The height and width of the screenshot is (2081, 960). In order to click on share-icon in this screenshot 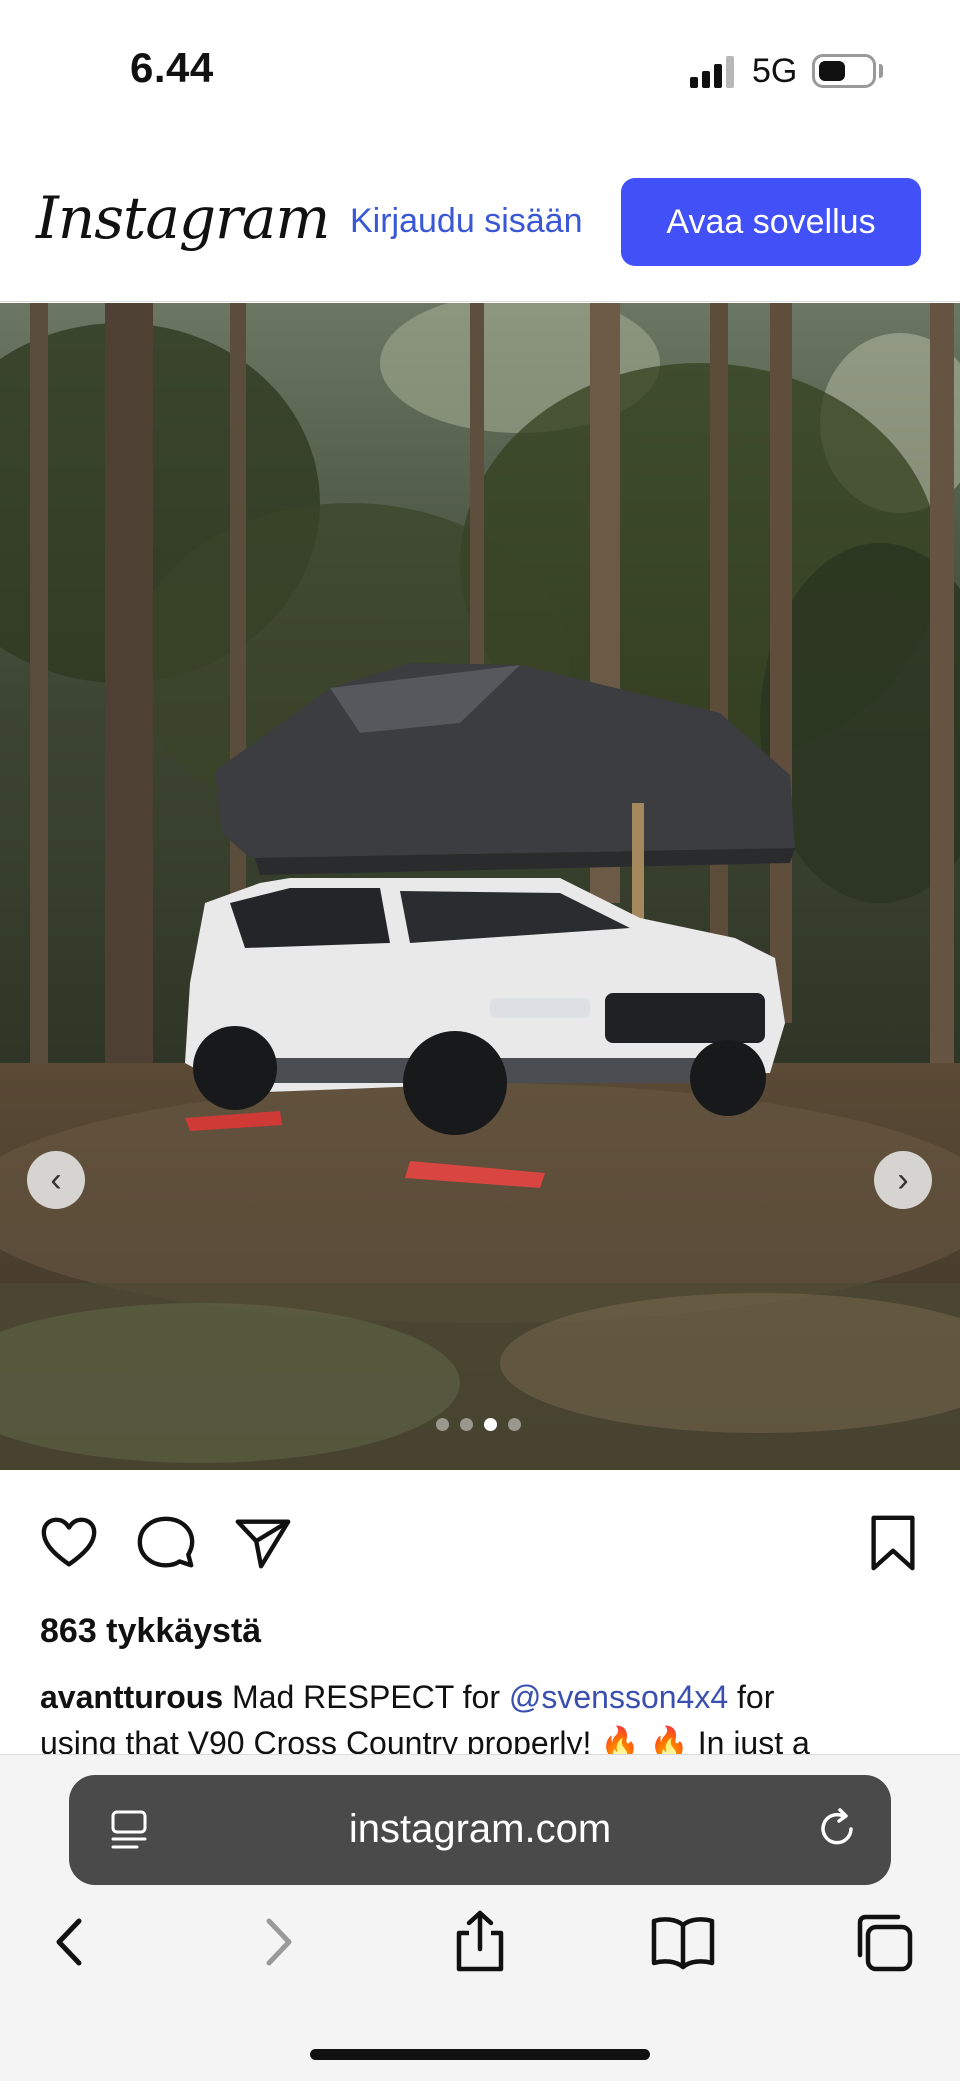, I will do `click(480, 1942)`.